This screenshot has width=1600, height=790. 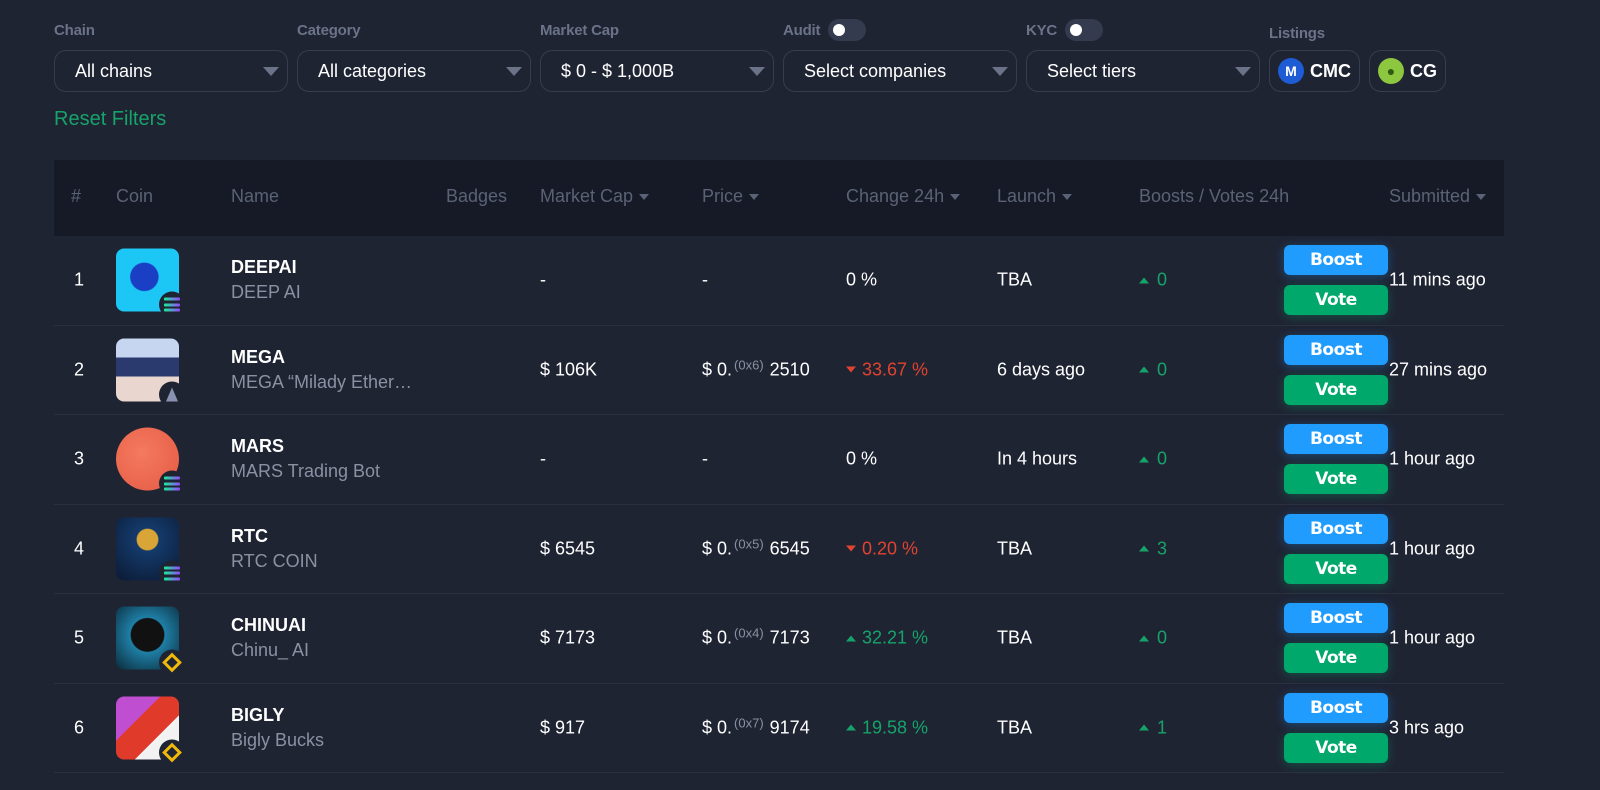 I want to click on coin-symbol: BIGLY, so click(x=258, y=714).